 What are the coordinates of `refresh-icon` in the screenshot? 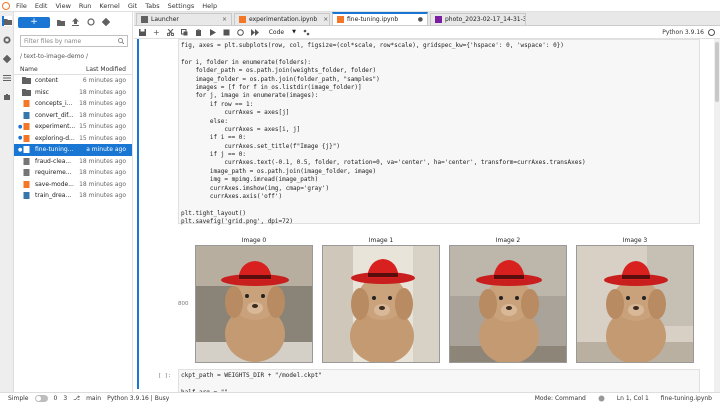 It's located at (90, 22).